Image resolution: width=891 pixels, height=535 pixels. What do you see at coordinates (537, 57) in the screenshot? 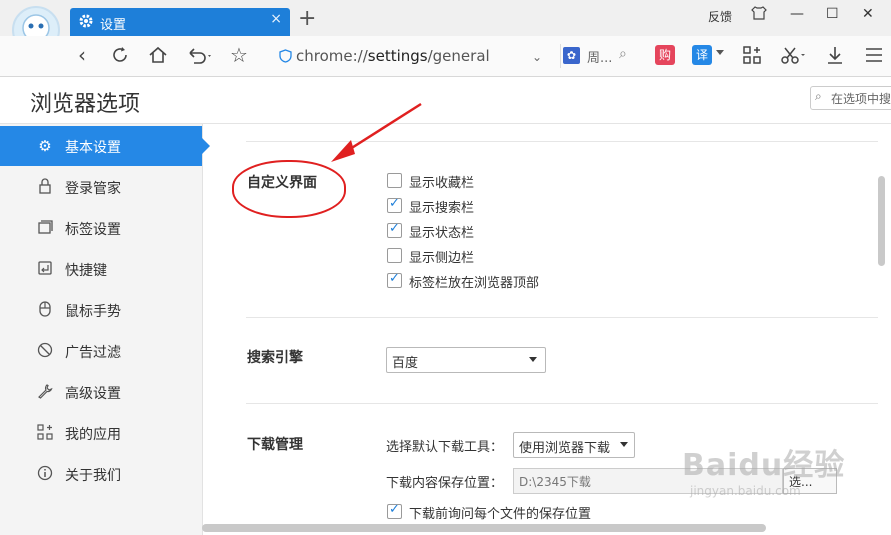
I see `address-dropdown-icon: ⌄` at bounding box center [537, 57].